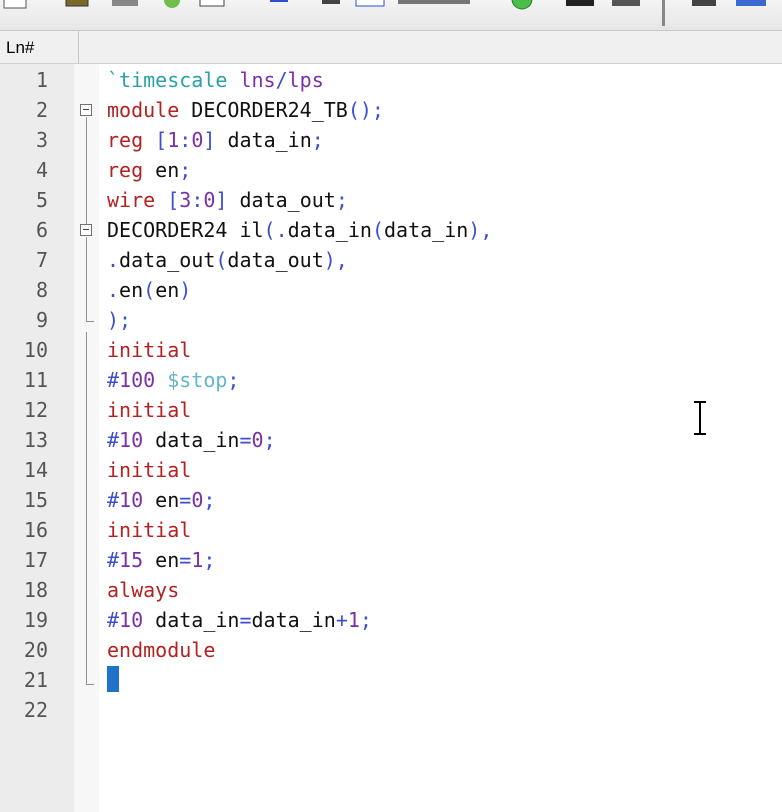 The width and height of the screenshot is (782, 812). Describe the element at coordinates (35, 410) in the screenshot. I see `line-number: 12` at that location.